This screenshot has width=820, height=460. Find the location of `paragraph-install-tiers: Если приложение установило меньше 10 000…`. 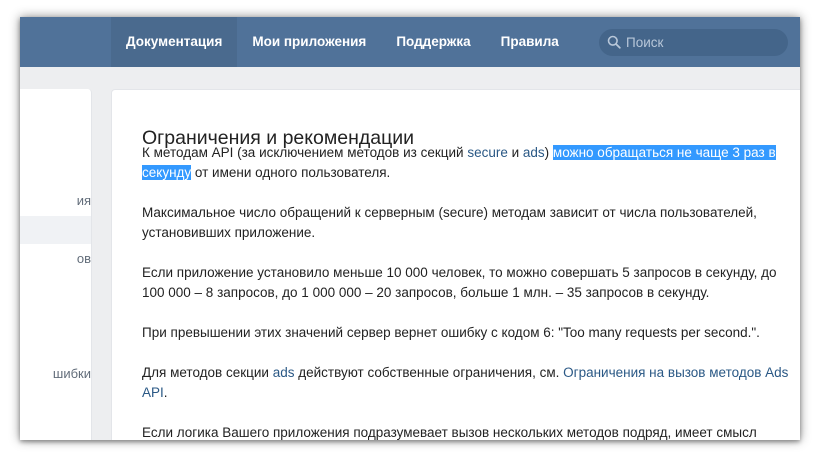

paragraph-install-tiers: Если приложение установило меньше 10 000… is located at coordinates (459, 282).